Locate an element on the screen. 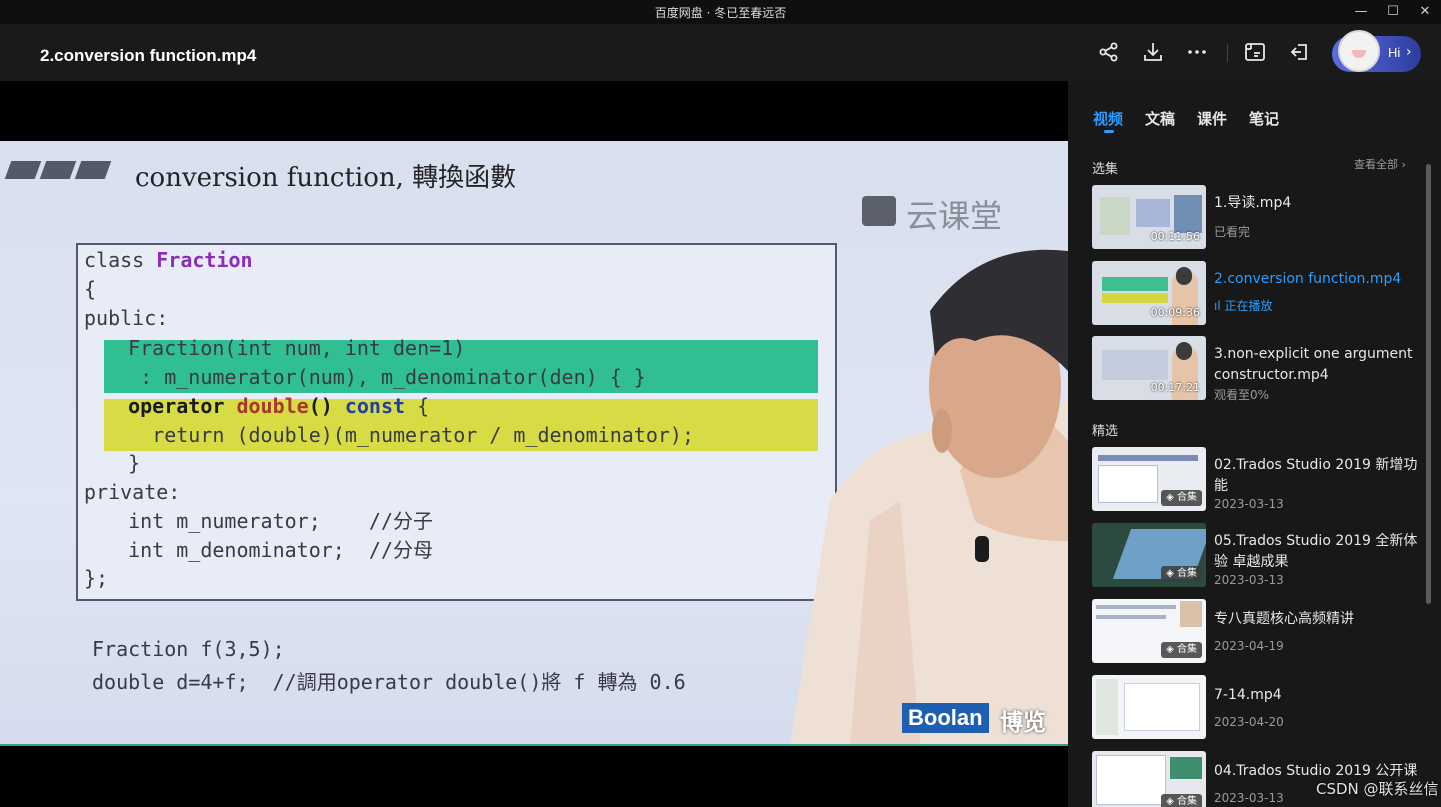 This screenshot has width=1441, height=807. featured-item: ◈ 合集 专八真题核心高频精讲 2023-04-19 is located at coordinates (1257, 631).